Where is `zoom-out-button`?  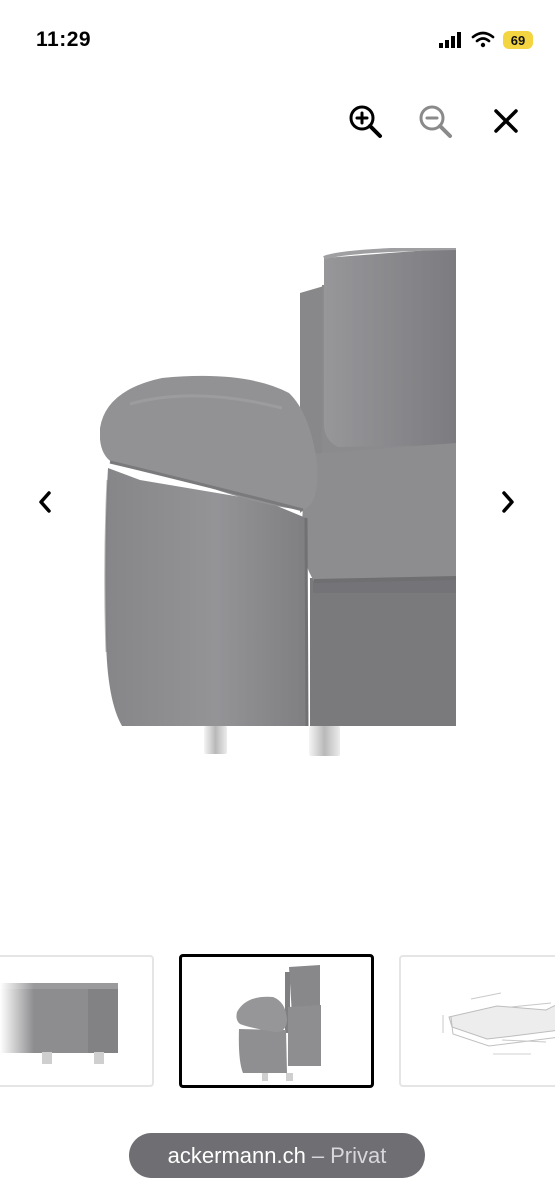 zoom-out-button is located at coordinates (435, 121).